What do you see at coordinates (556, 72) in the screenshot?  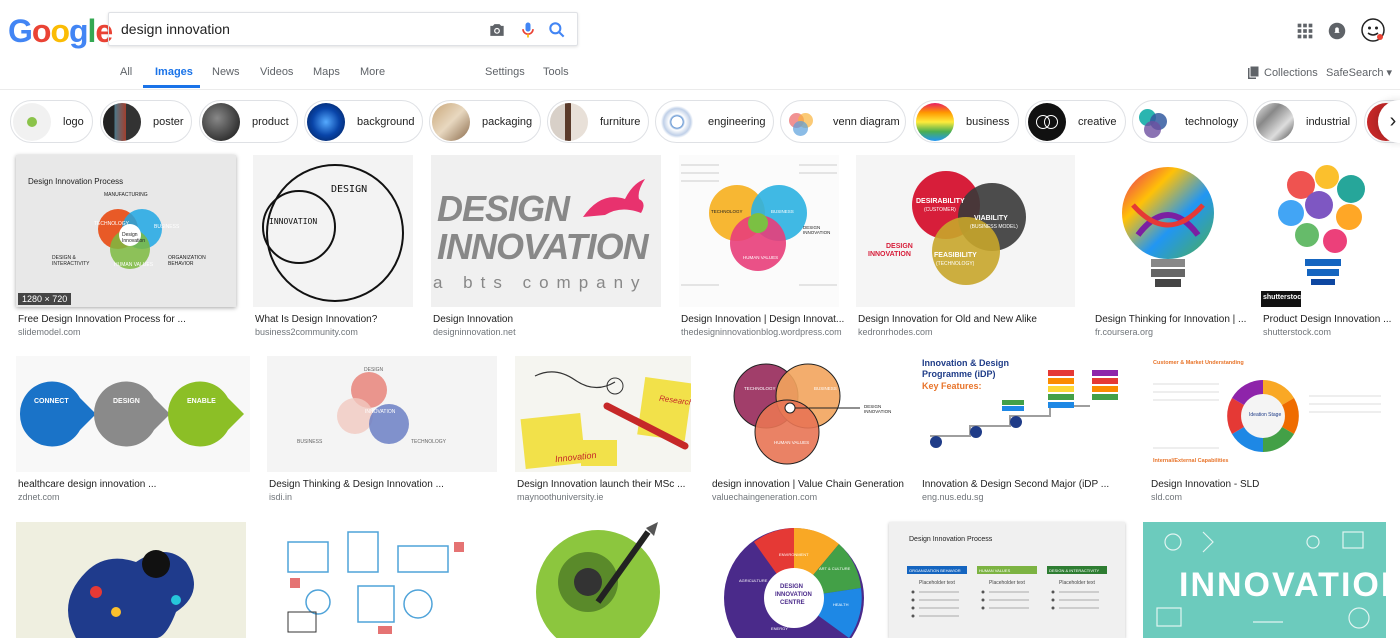 I see `tools-link: Tools` at bounding box center [556, 72].